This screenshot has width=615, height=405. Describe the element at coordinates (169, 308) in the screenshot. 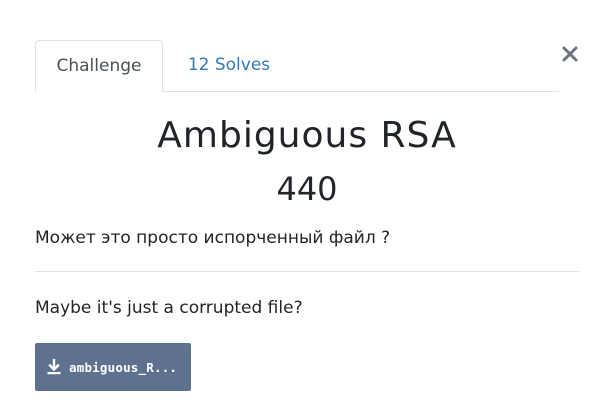

I see `description-english: Maybe it's just a corrupted file?` at that location.